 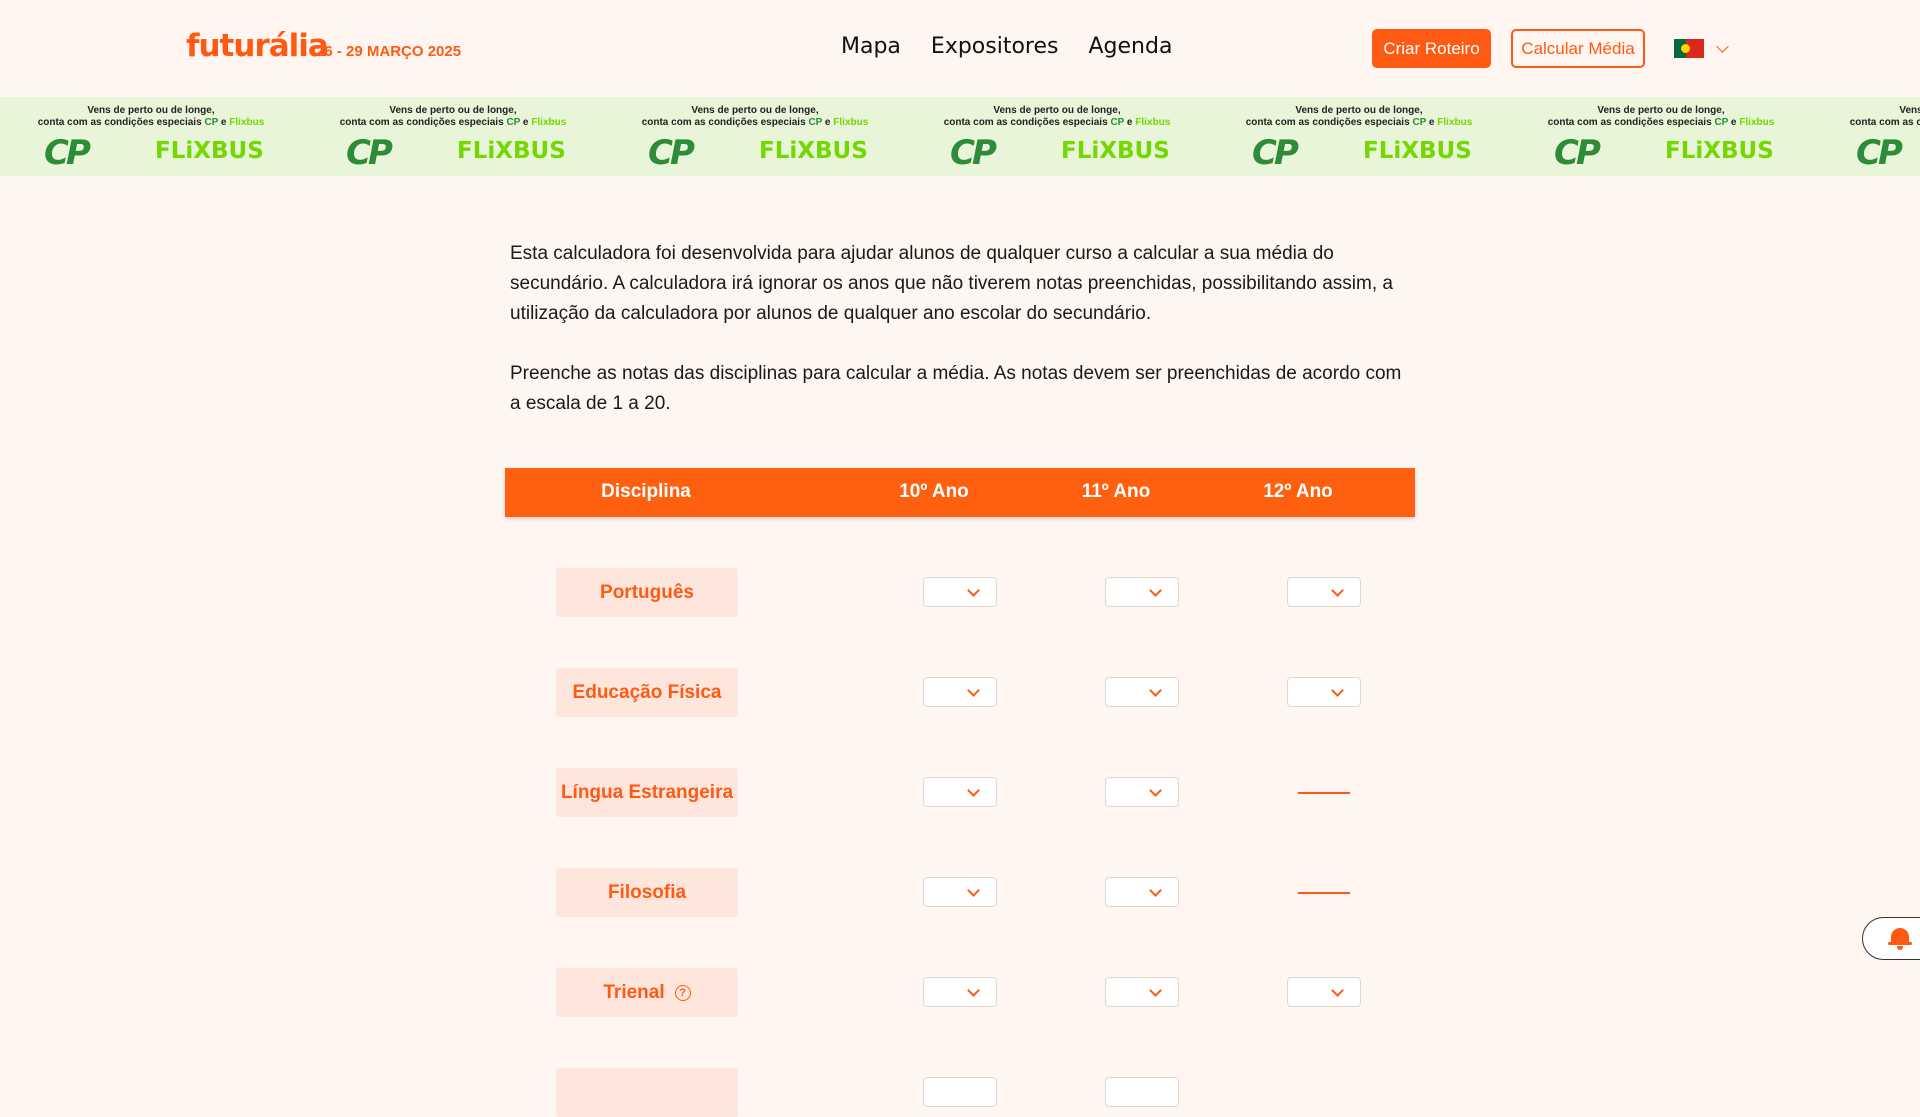 I want to click on nav-mapa: Mapa, so click(x=871, y=46).